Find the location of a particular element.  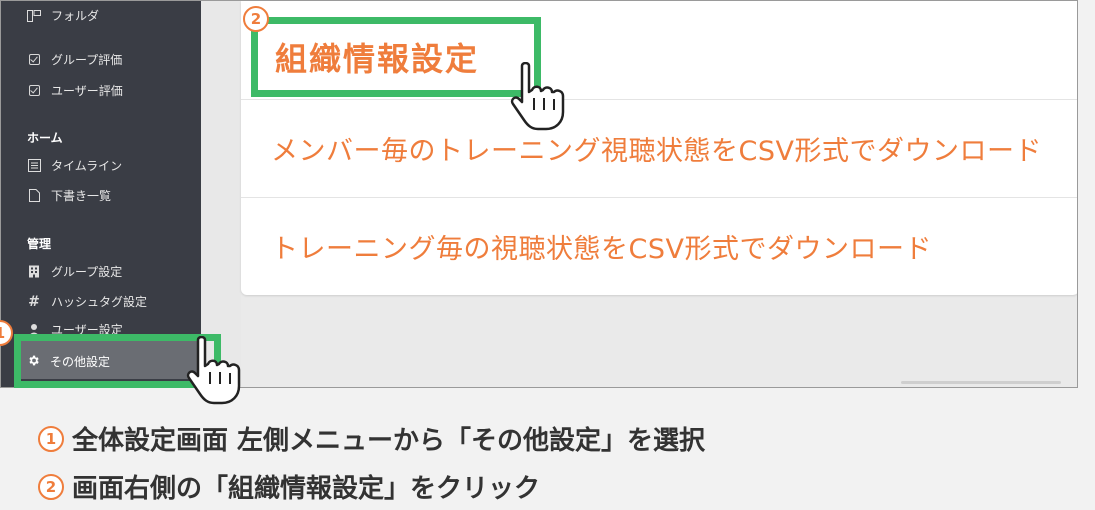

sidebar-heading-admin: 管理 is located at coordinates (39, 244).